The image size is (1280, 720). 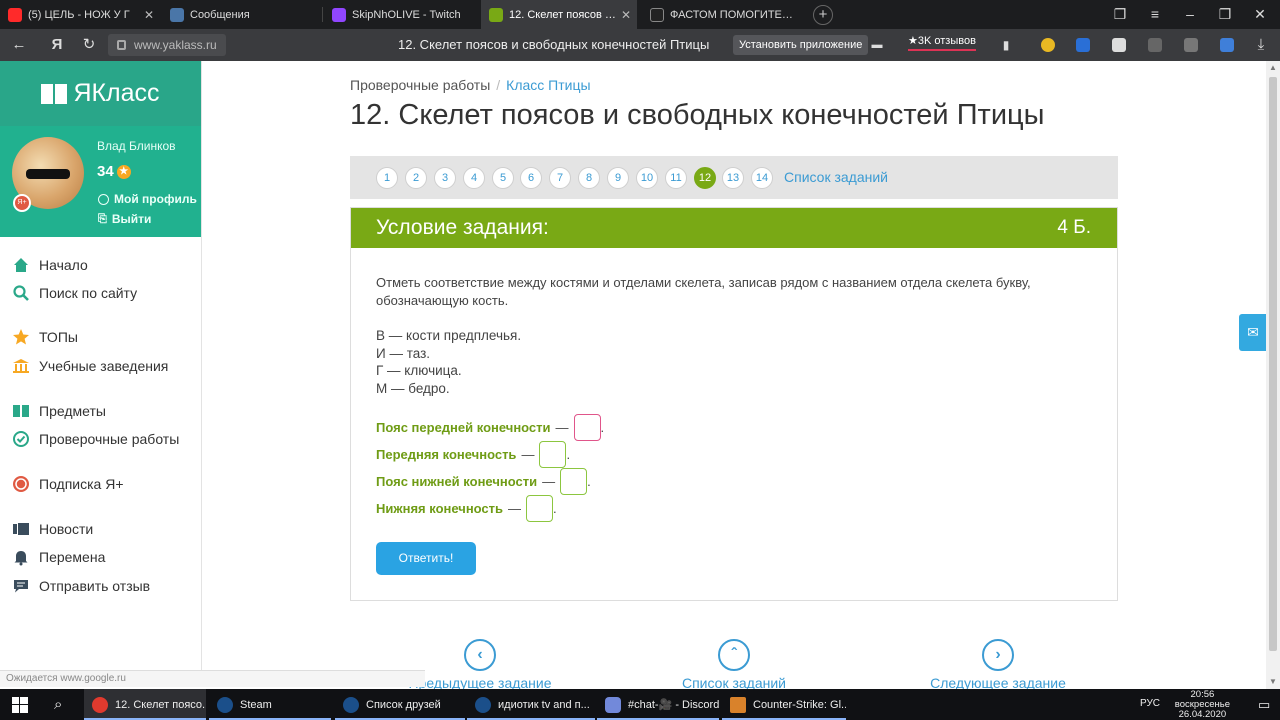 What do you see at coordinates (339, 14) in the screenshot?
I see `twitch-icon` at bounding box center [339, 14].